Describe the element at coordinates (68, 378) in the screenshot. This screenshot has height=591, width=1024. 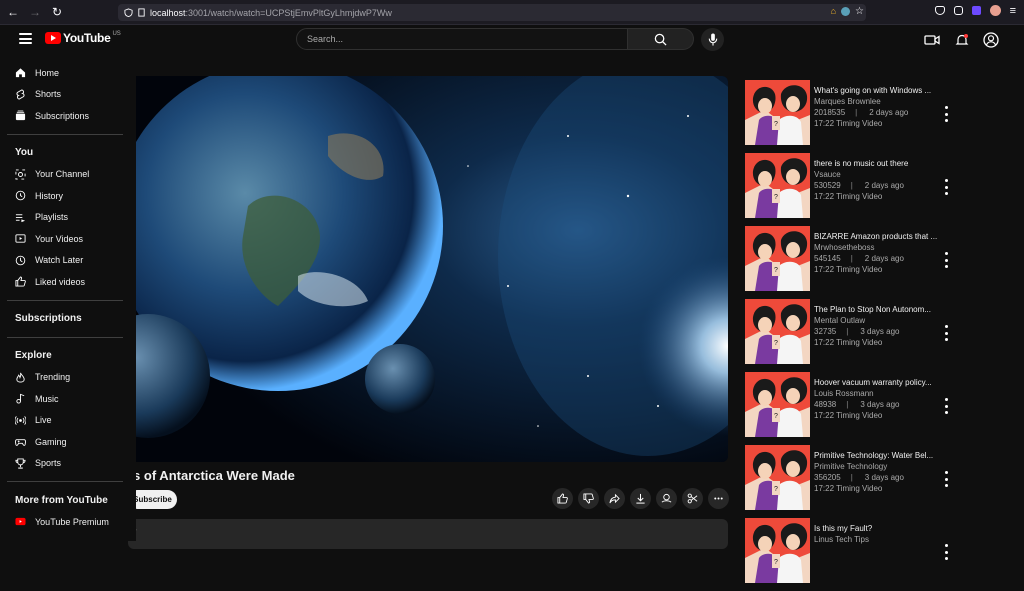
I see `sidebar-item-trending: Trending` at that location.